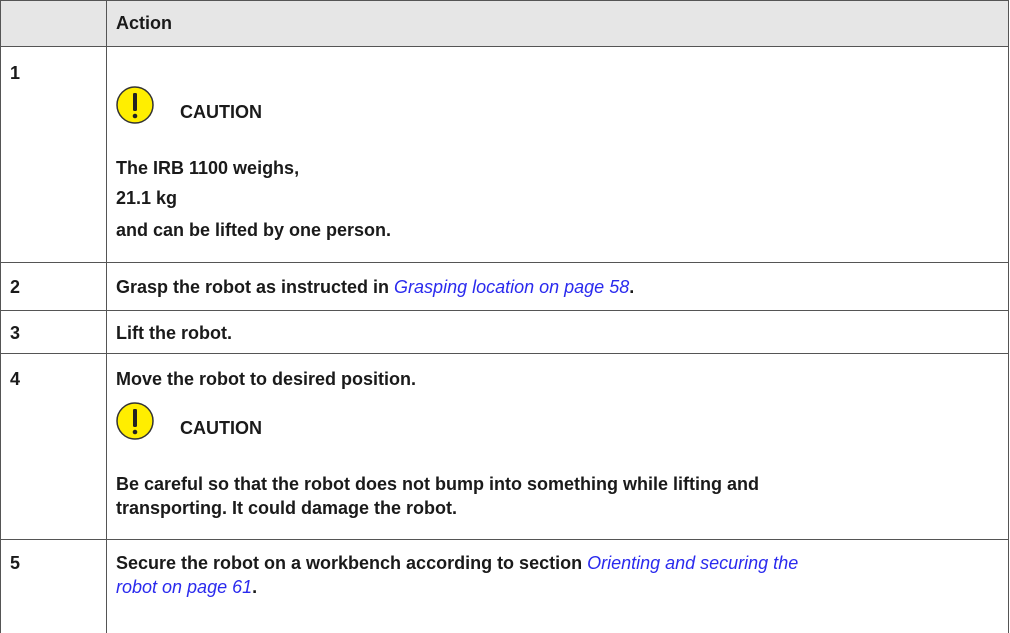  What do you see at coordinates (287, 508) in the screenshot?
I see `action-text: transporting. It could damage the robot.` at bounding box center [287, 508].